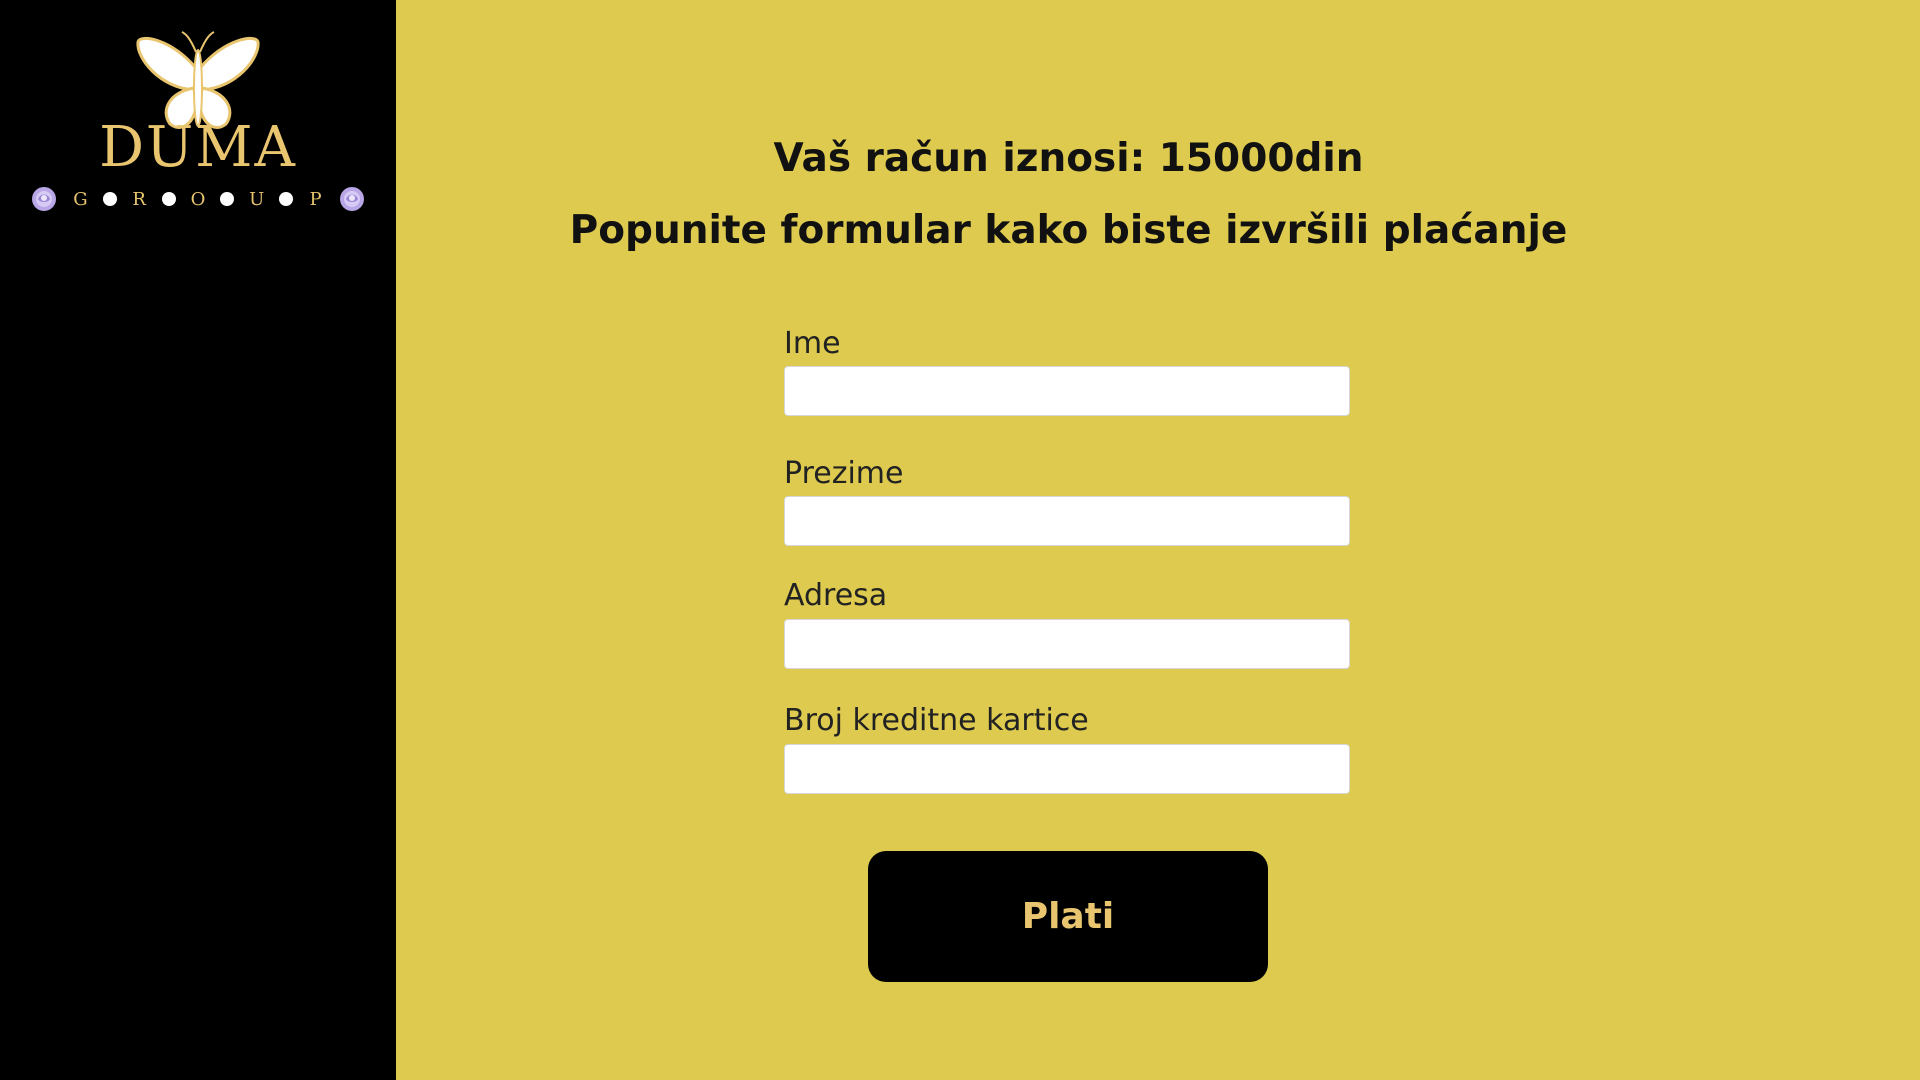 The image size is (1920, 1080). Describe the element at coordinates (139, 199) in the screenshot. I see `brand-sub-letter: R` at that location.